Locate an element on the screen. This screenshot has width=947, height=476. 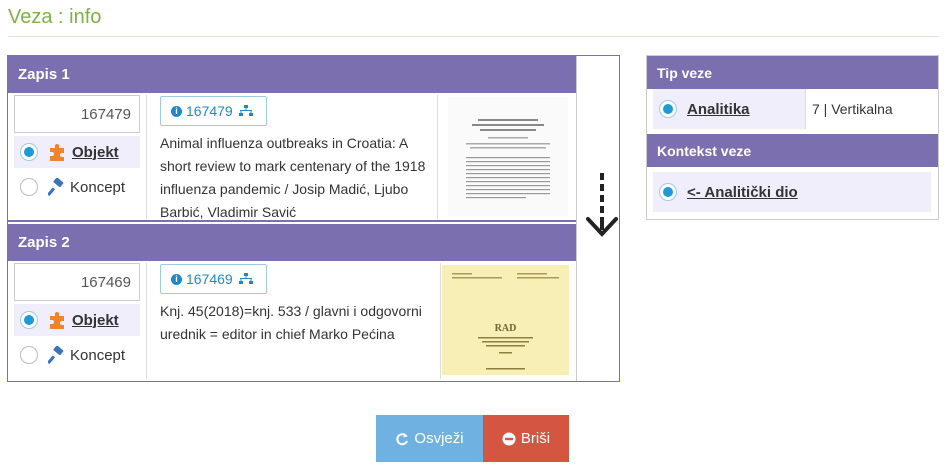
context-header: Kontekst veze is located at coordinates (792, 150).